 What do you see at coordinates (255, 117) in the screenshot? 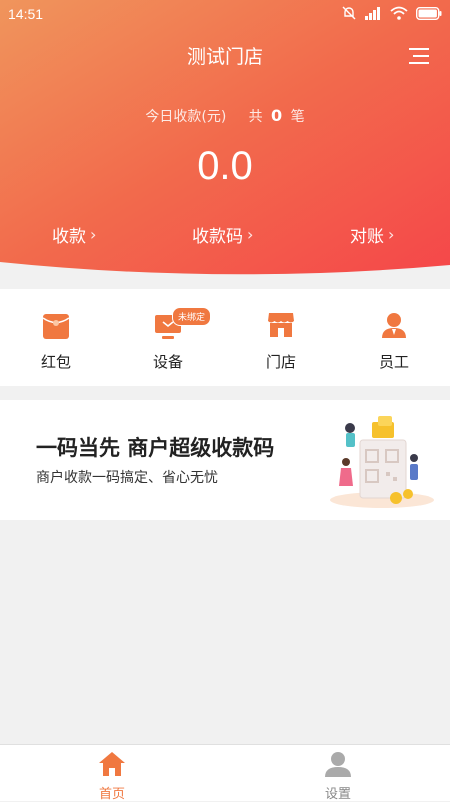
I see `count-prefix: 共` at bounding box center [255, 117].